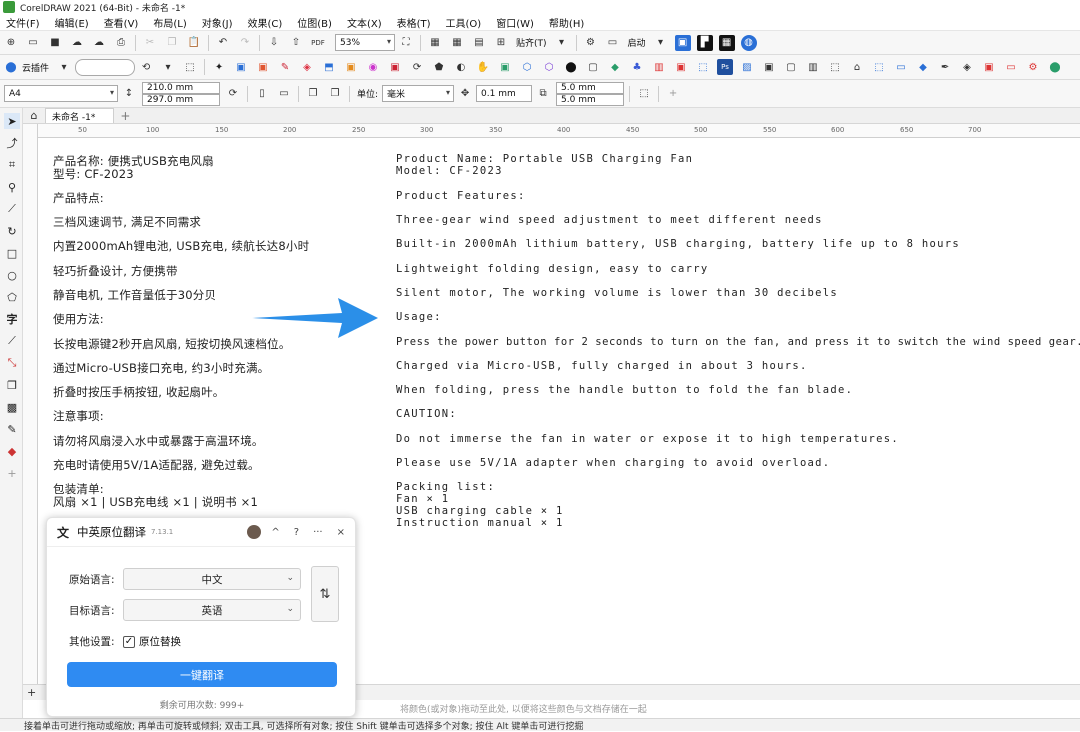  I want to click on chinese-text-line: 轻巧折叠设计, 方便携带, so click(115, 271).